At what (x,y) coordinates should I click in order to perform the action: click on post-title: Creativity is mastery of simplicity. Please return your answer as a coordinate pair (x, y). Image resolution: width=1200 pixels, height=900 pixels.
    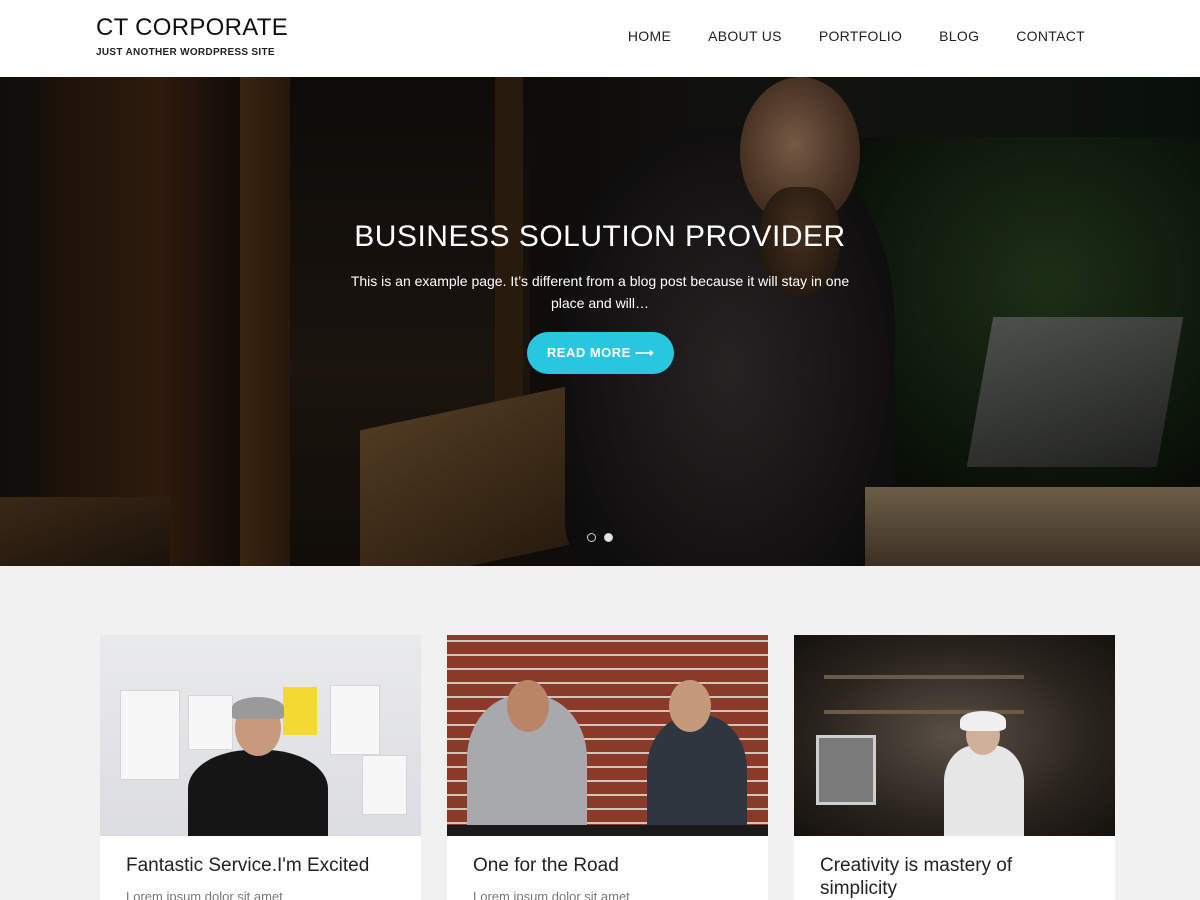
    Looking at the image, I should click on (954, 877).